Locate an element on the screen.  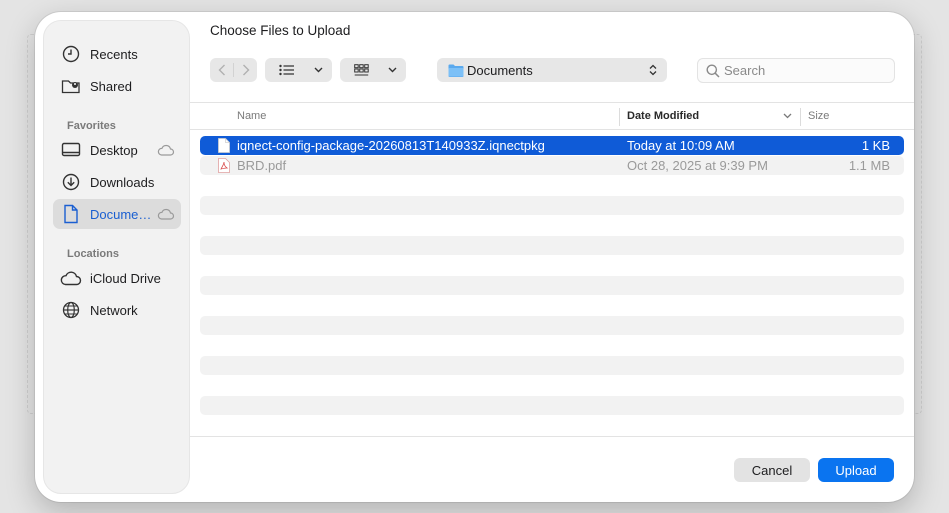
list-view-icon is located at coordinates (287, 70).